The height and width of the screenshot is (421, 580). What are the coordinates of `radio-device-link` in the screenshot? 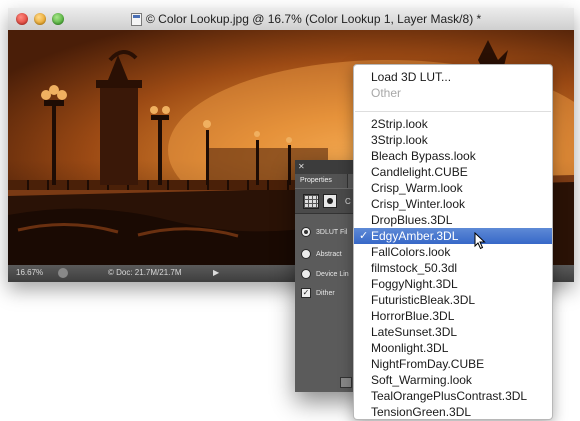 It's located at (306, 274).